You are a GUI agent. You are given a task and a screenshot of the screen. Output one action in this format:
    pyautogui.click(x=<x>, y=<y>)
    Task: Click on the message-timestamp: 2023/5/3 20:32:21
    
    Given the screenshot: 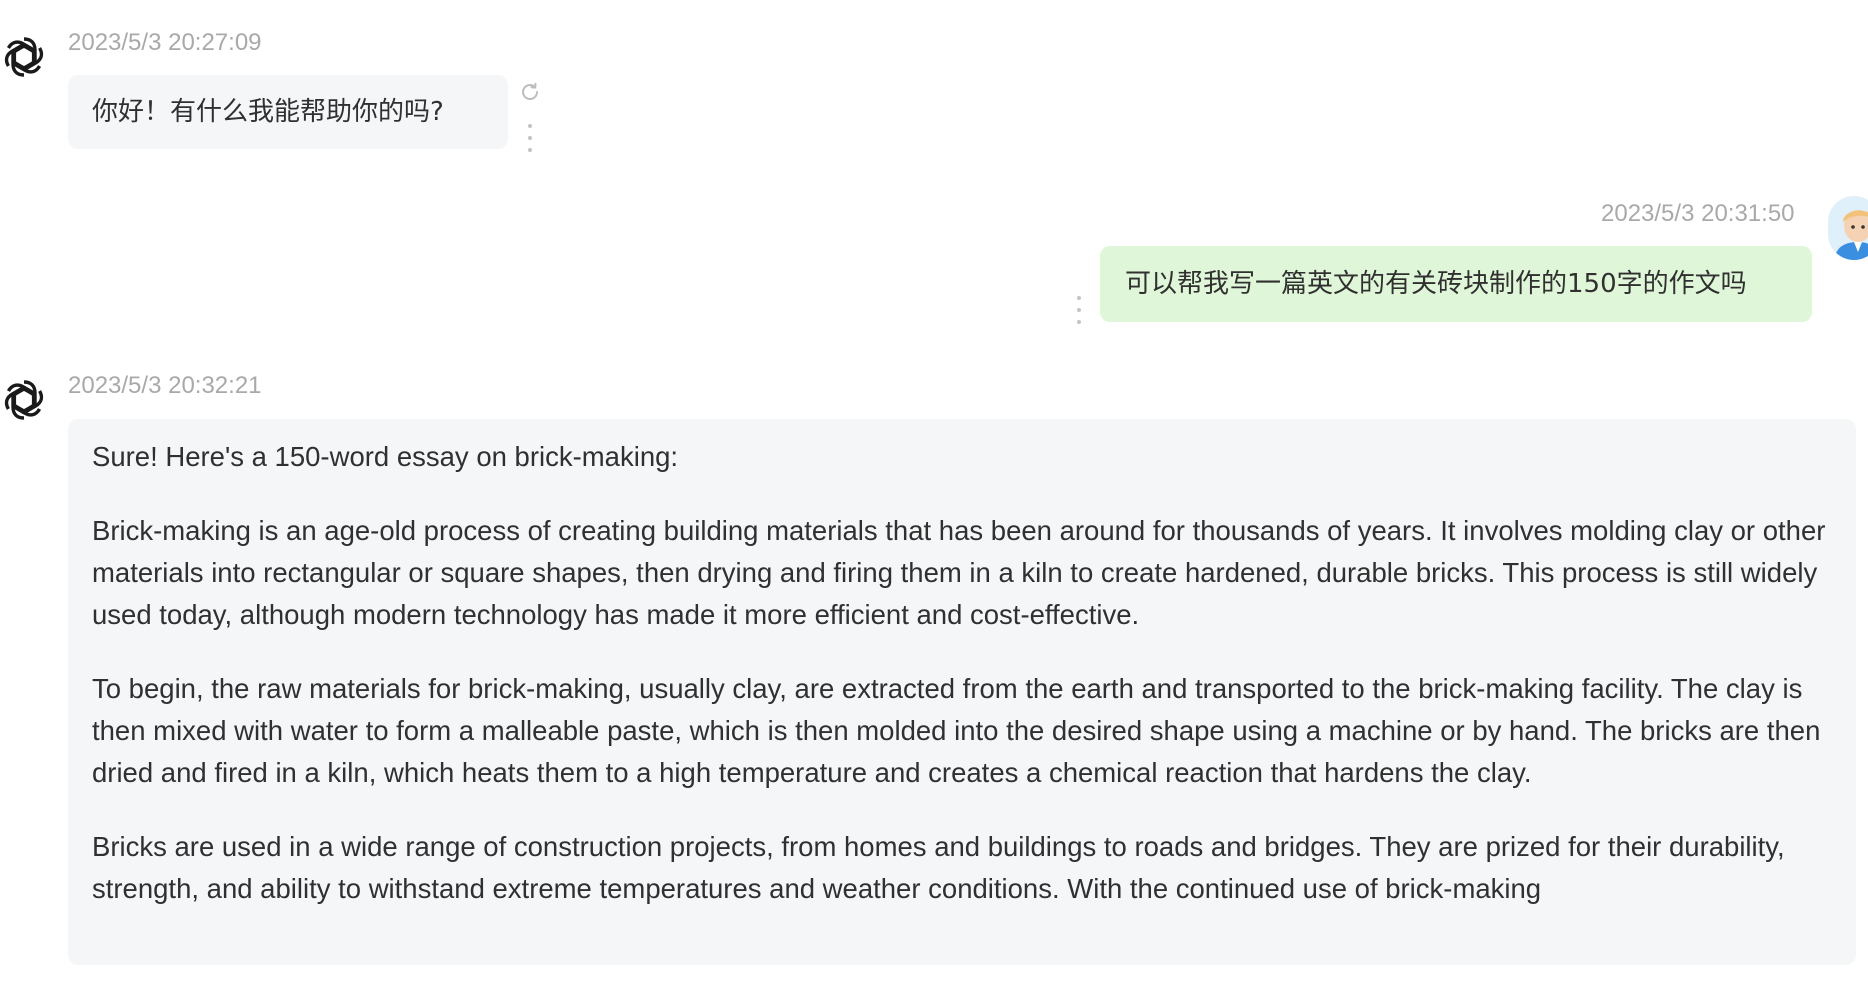 What is the action you would take?
    pyautogui.click(x=165, y=385)
    